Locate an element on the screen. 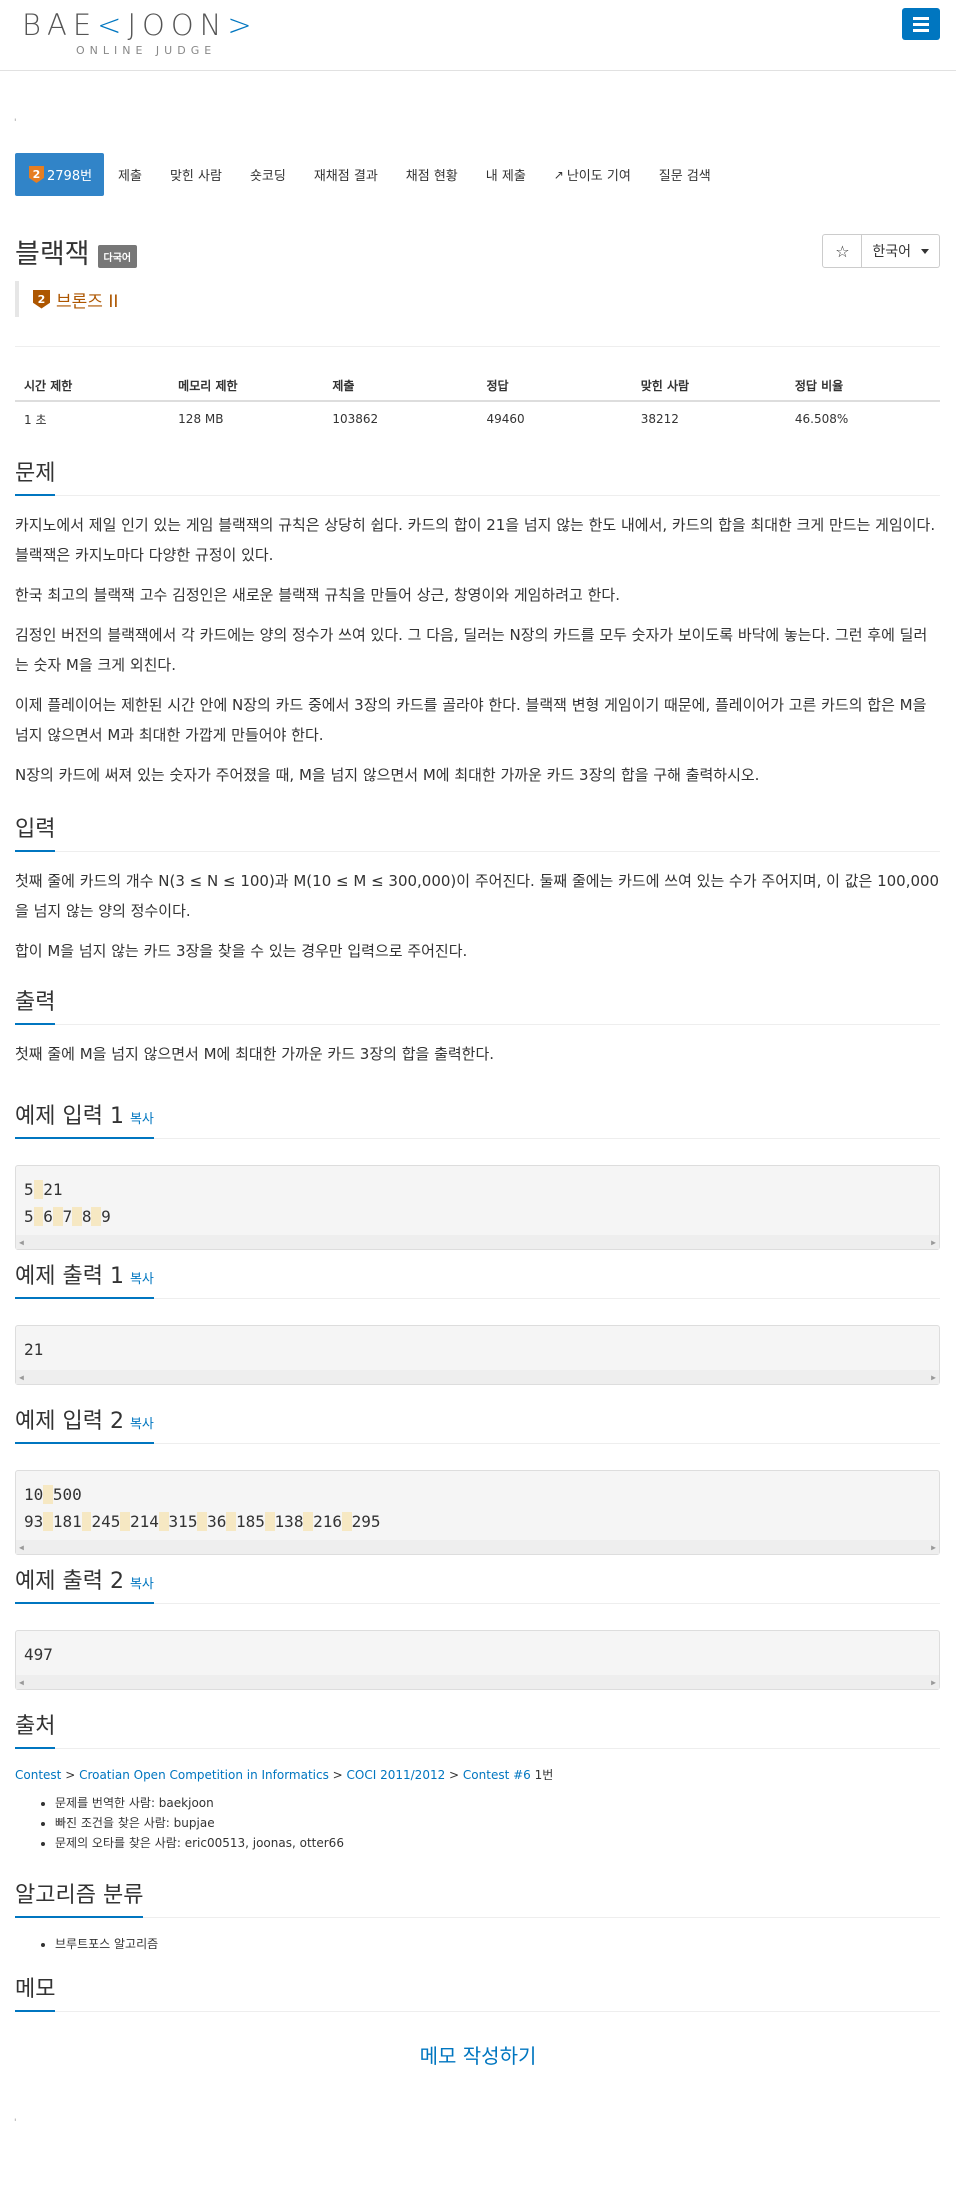 The height and width of the screenshot is (2188, 956). source-link-coci: COCI 2011/2012 is located at coordinates (396, 1775).